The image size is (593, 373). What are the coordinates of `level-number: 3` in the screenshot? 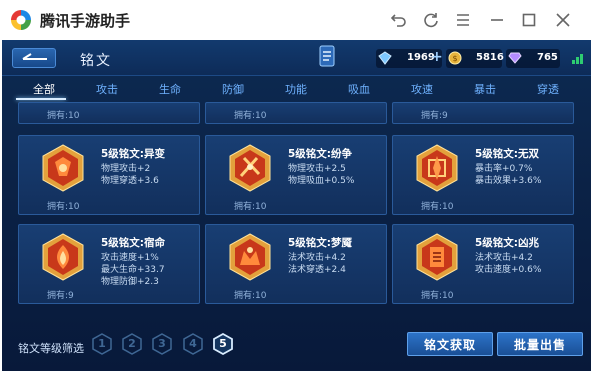 It's located at (162, 343).